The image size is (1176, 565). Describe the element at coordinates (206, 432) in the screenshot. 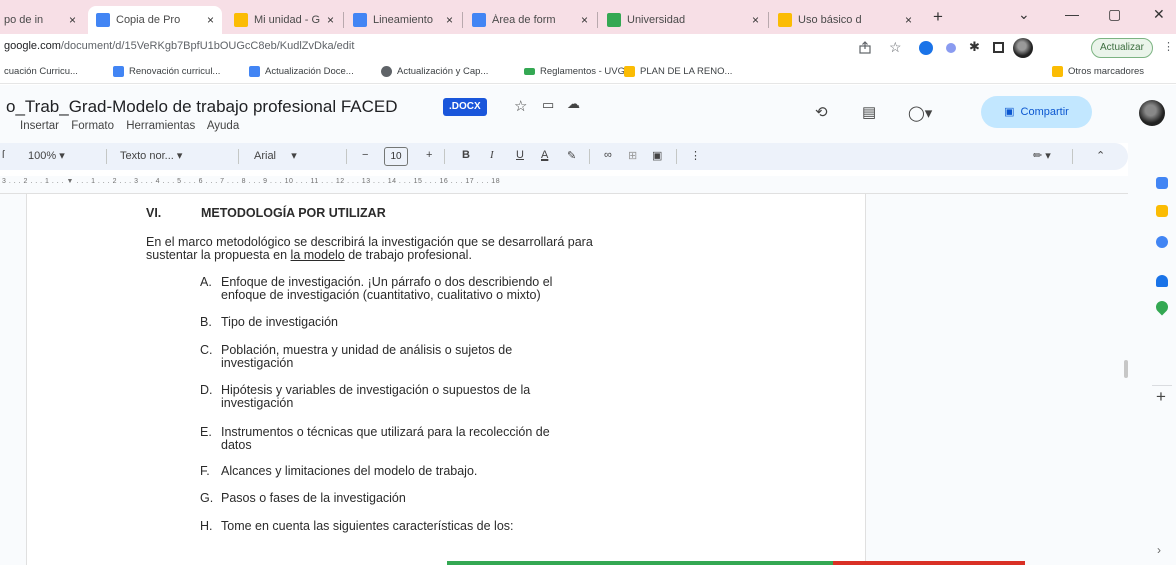

I see `list-item-letter: E.` at that location.